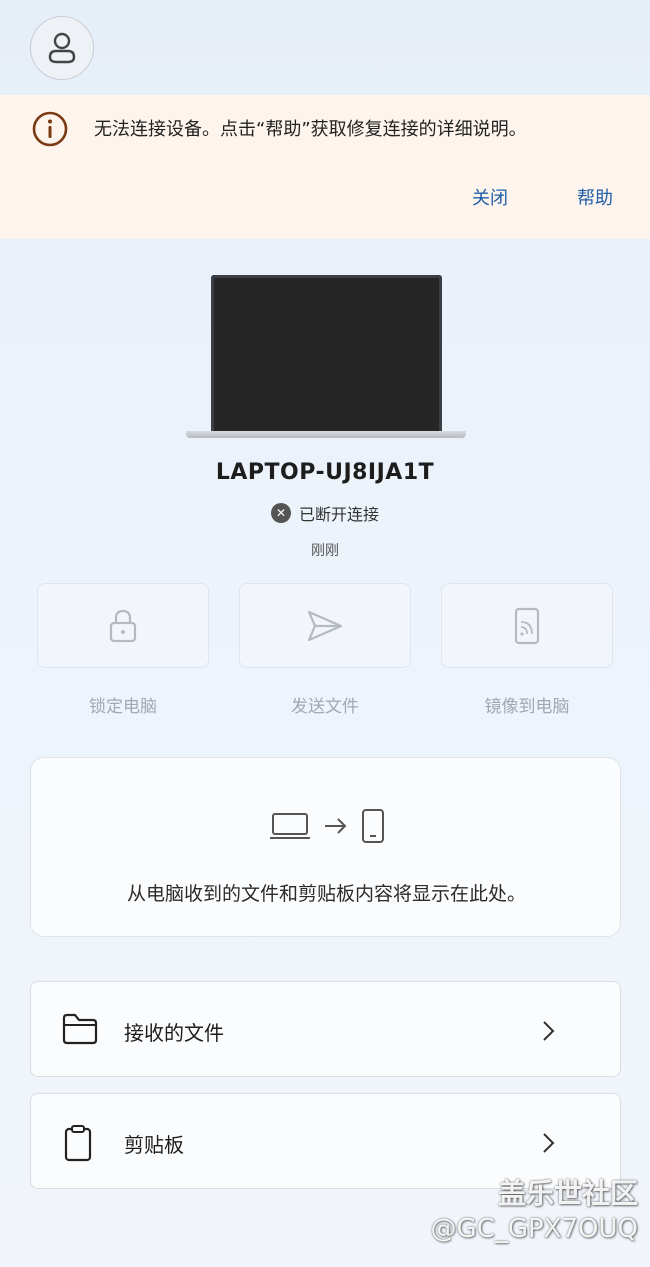  Describe the element at coordinates (310, 129) in the screenshot. I see `banner-message: 无法连接设备。点击“帮助”获取修复连接的详细说明。` at that location.